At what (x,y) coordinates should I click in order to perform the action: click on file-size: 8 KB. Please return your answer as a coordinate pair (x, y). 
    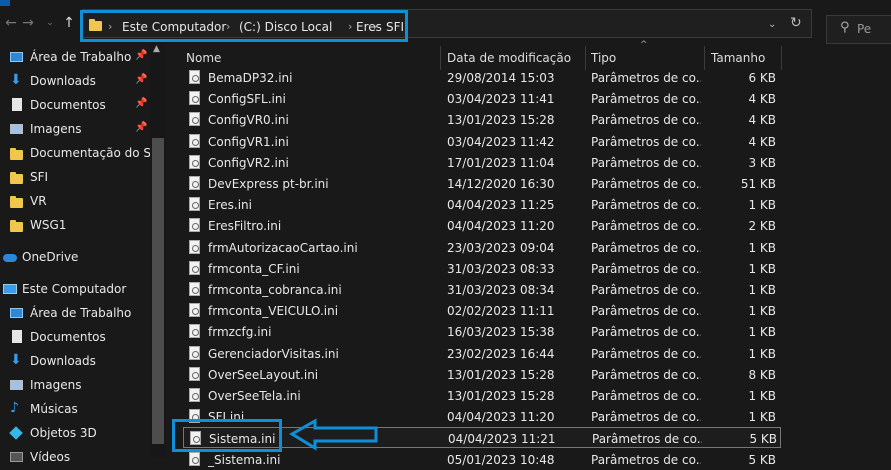
    Looking at the image, I should click on (762, 374).